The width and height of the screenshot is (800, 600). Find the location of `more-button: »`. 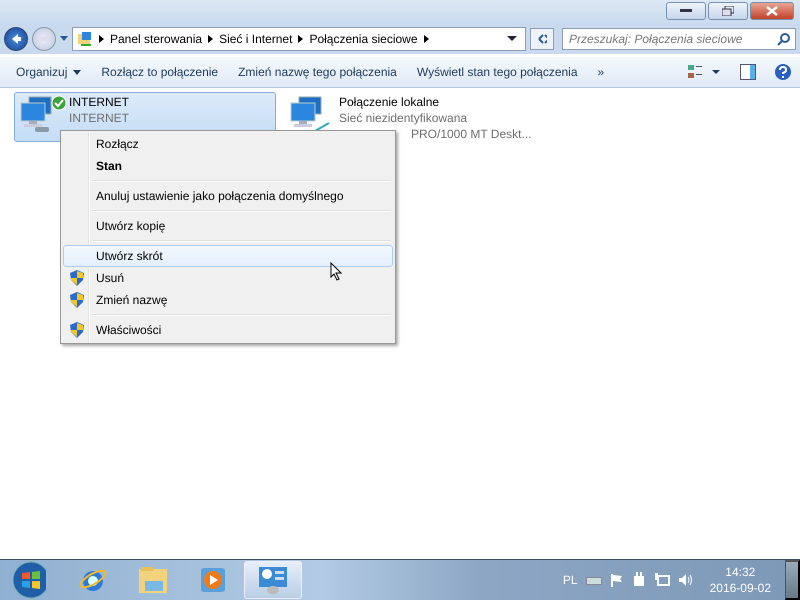

more-button: » is located at coordinates (601, 72).